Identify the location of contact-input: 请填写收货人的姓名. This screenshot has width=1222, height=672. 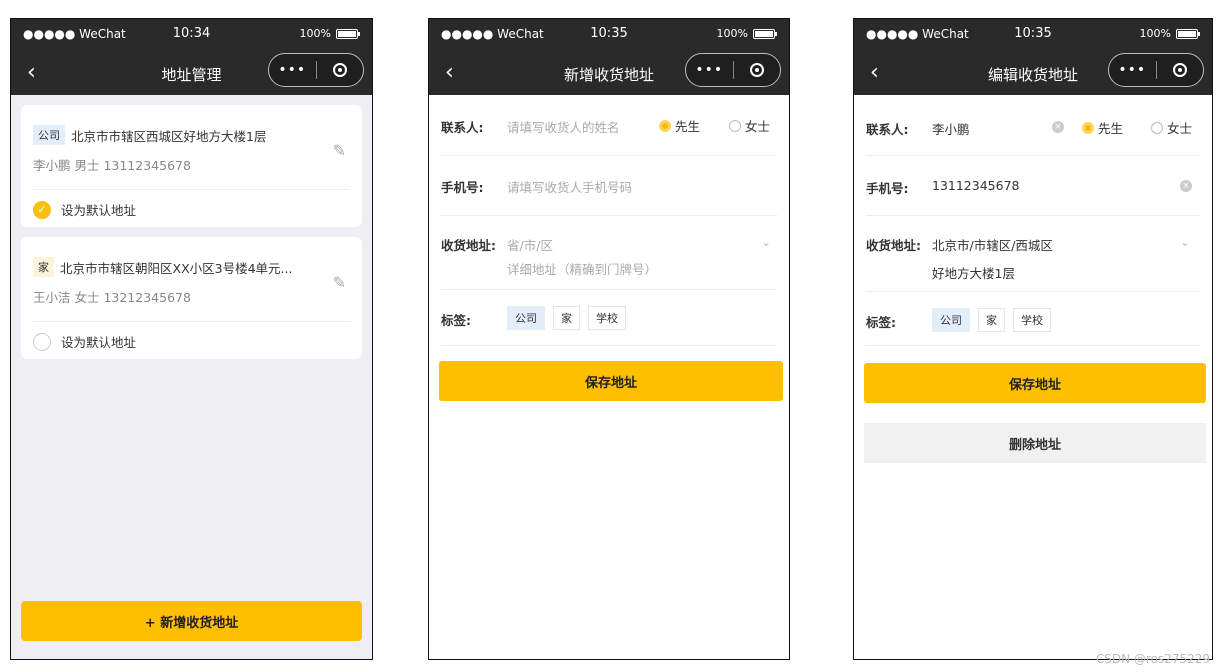
(563, 126).